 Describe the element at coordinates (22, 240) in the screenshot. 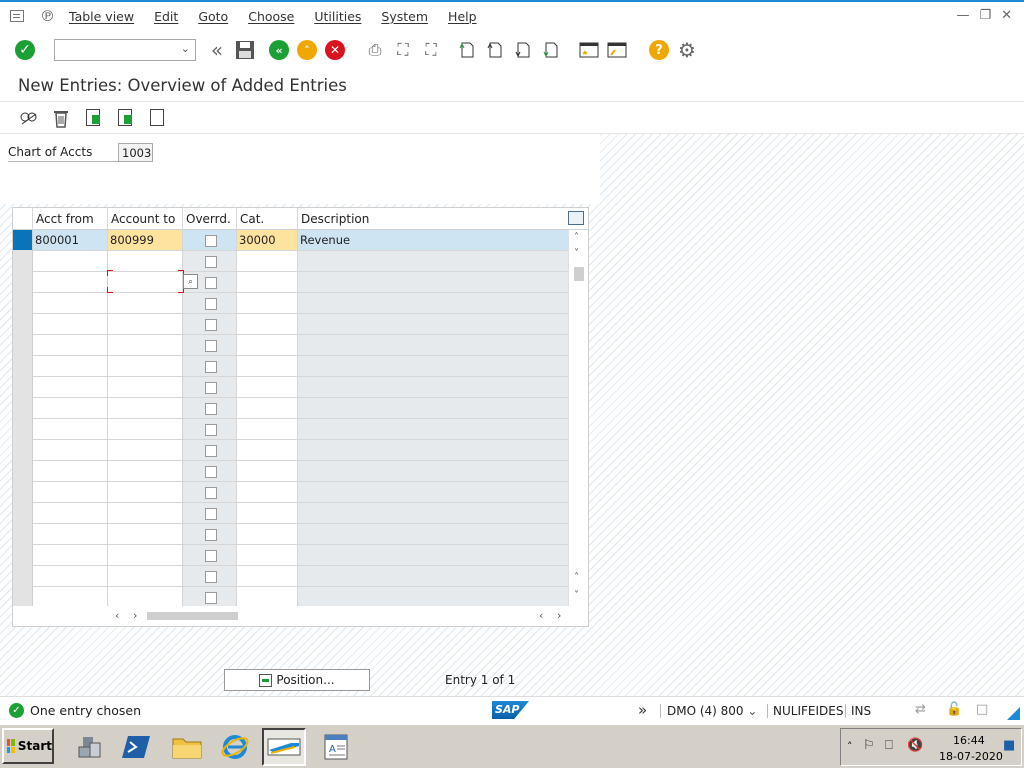

I see `row-selector-selected` at that location.